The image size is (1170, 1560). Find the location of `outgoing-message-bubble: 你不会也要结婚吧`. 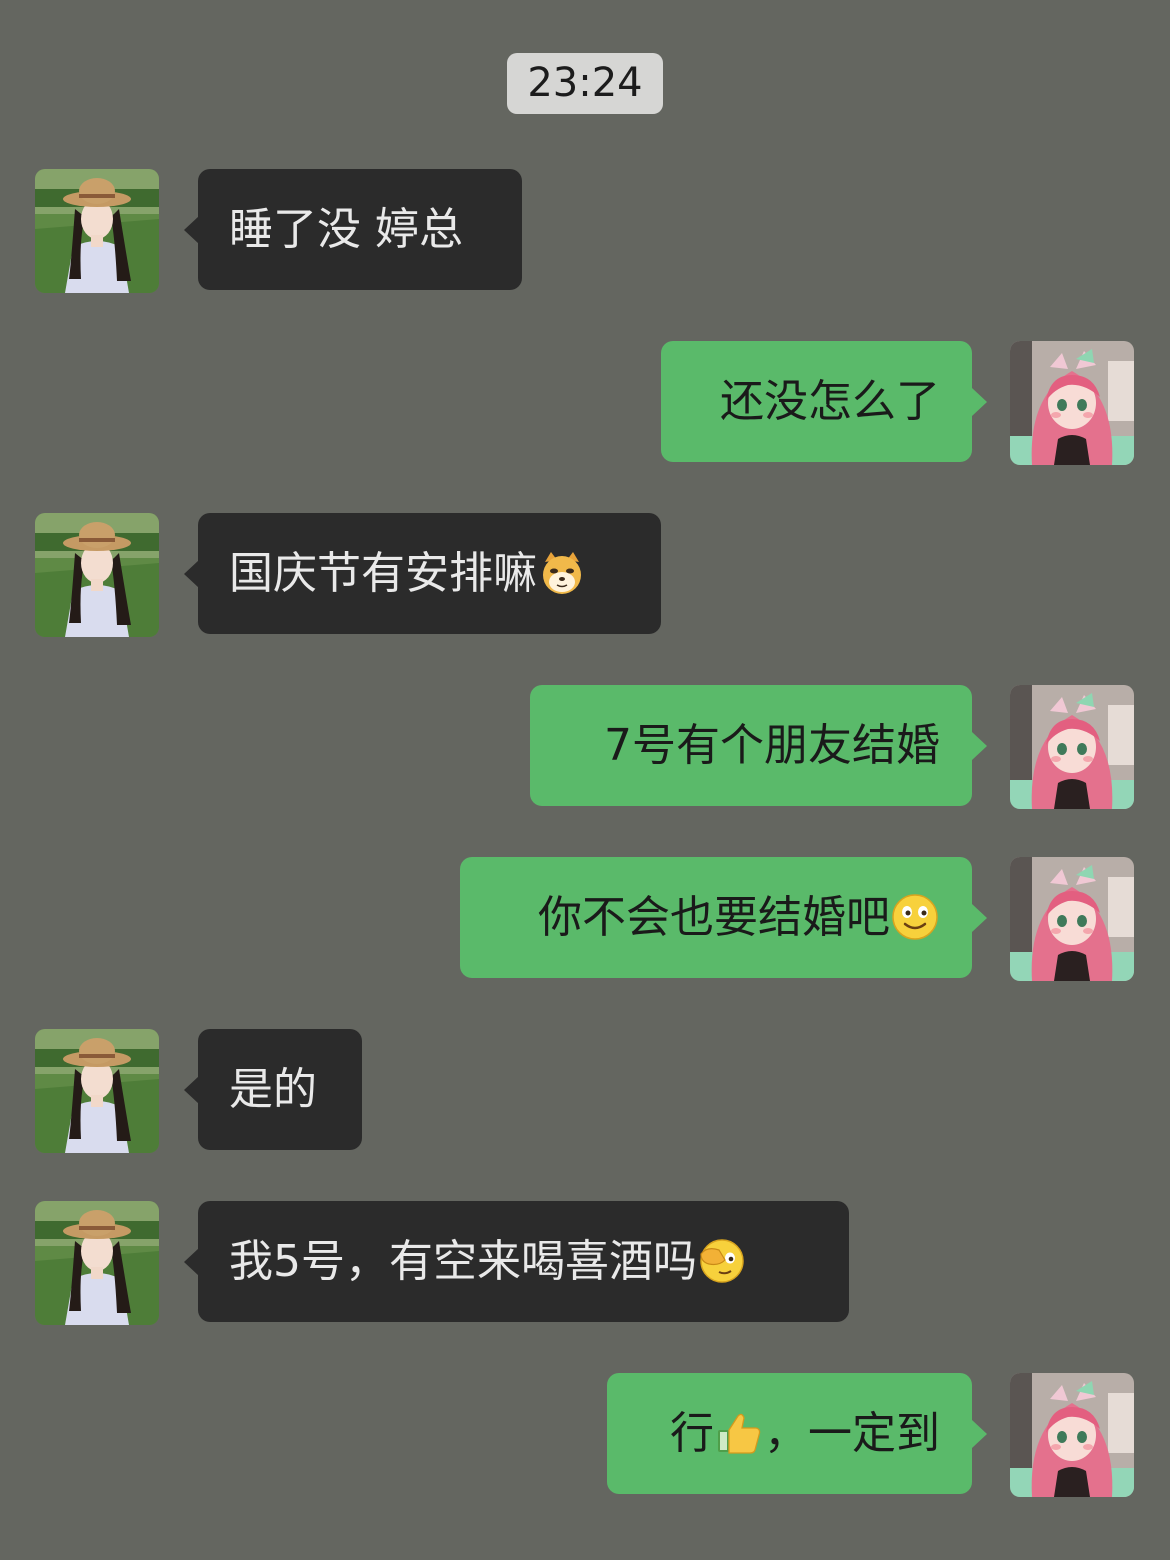

outgoing-message-bubble: 你不会也要结婚吧 is located at coordinates (723, 917).